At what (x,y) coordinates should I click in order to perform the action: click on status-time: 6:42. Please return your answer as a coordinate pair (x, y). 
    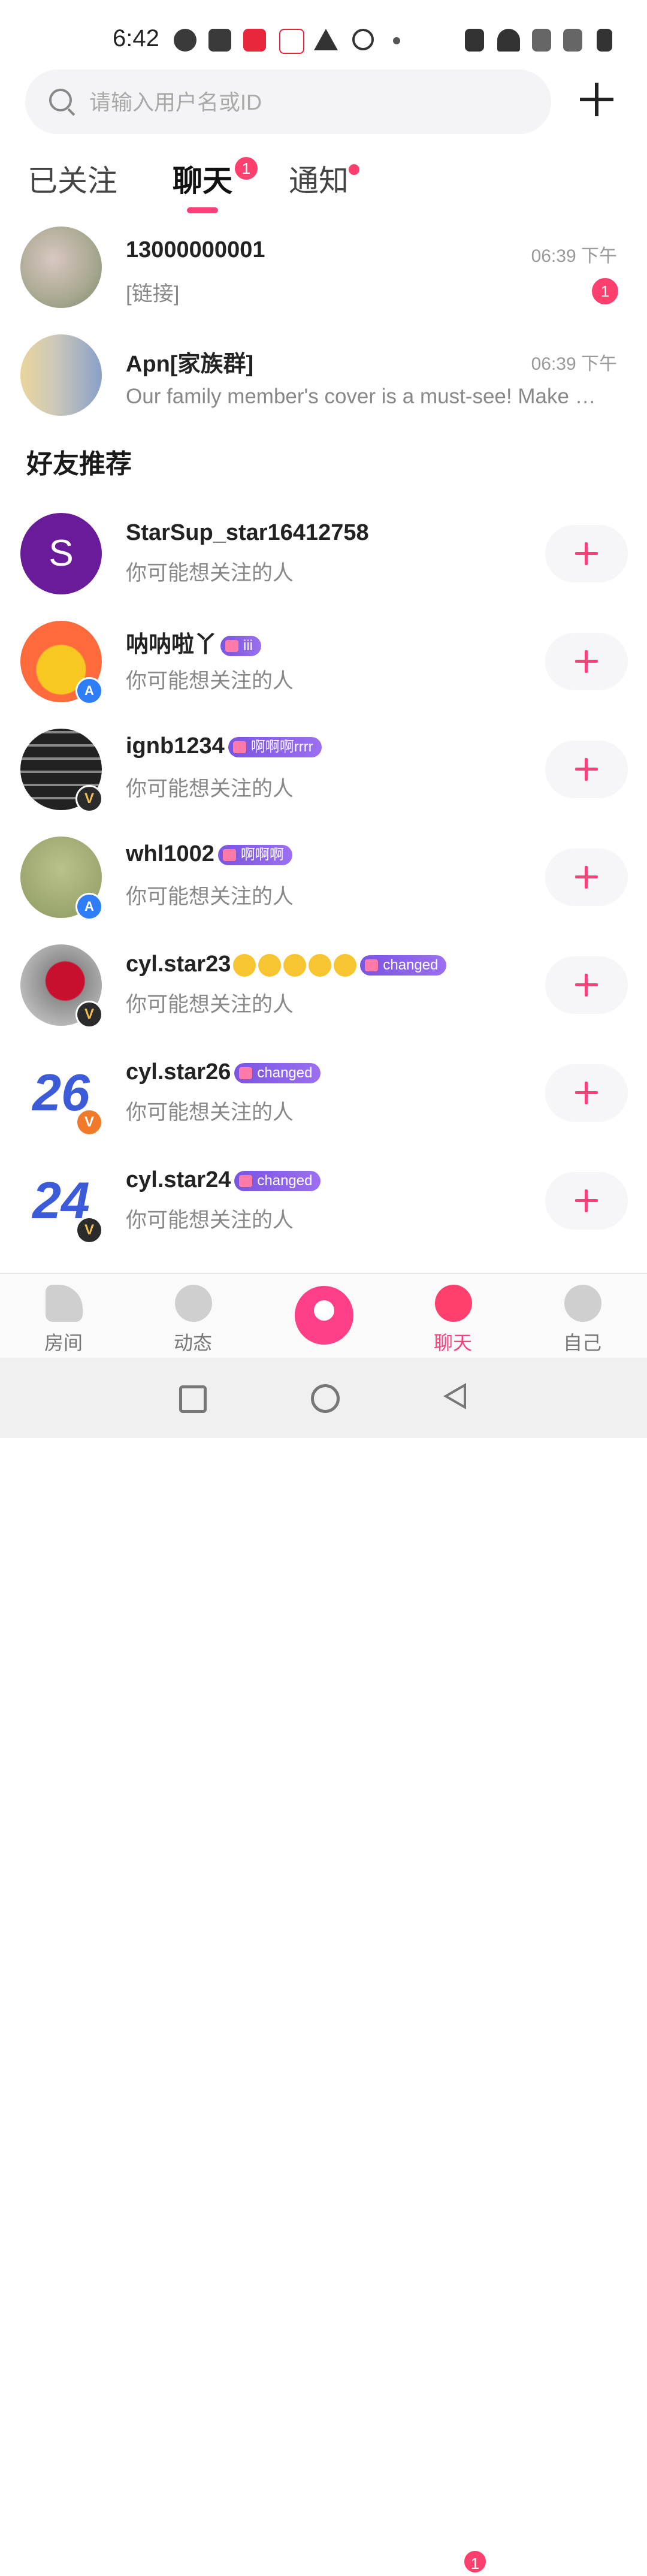
    Looking at the image, I should click on (136, 38).